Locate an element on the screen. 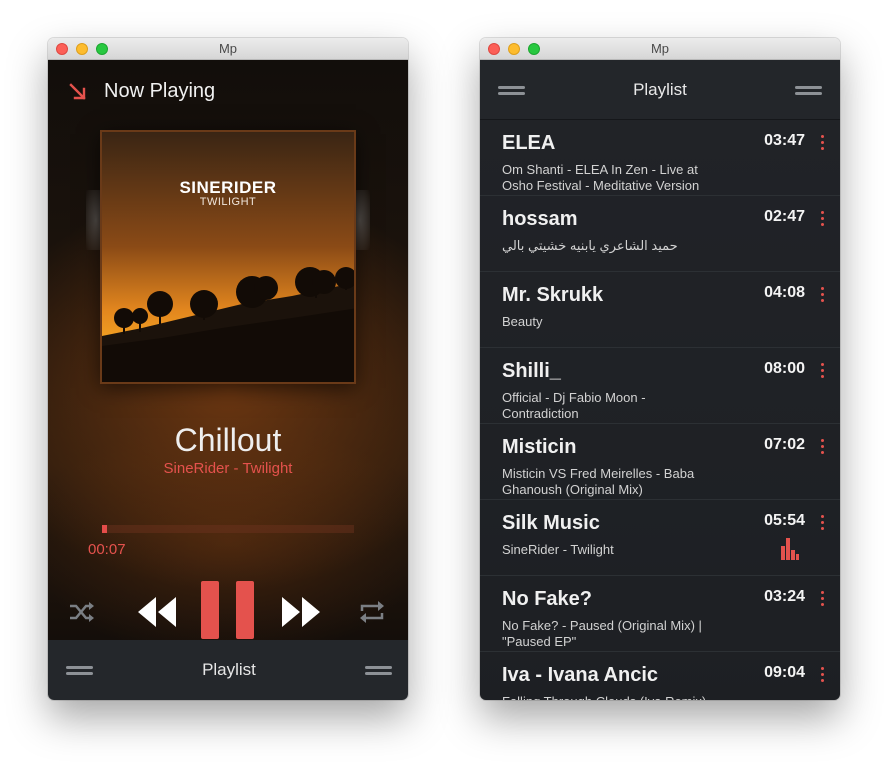  track-subtitle: Official - Dj Fabio Moon - Contradiction is located at coordinates (574, 405).